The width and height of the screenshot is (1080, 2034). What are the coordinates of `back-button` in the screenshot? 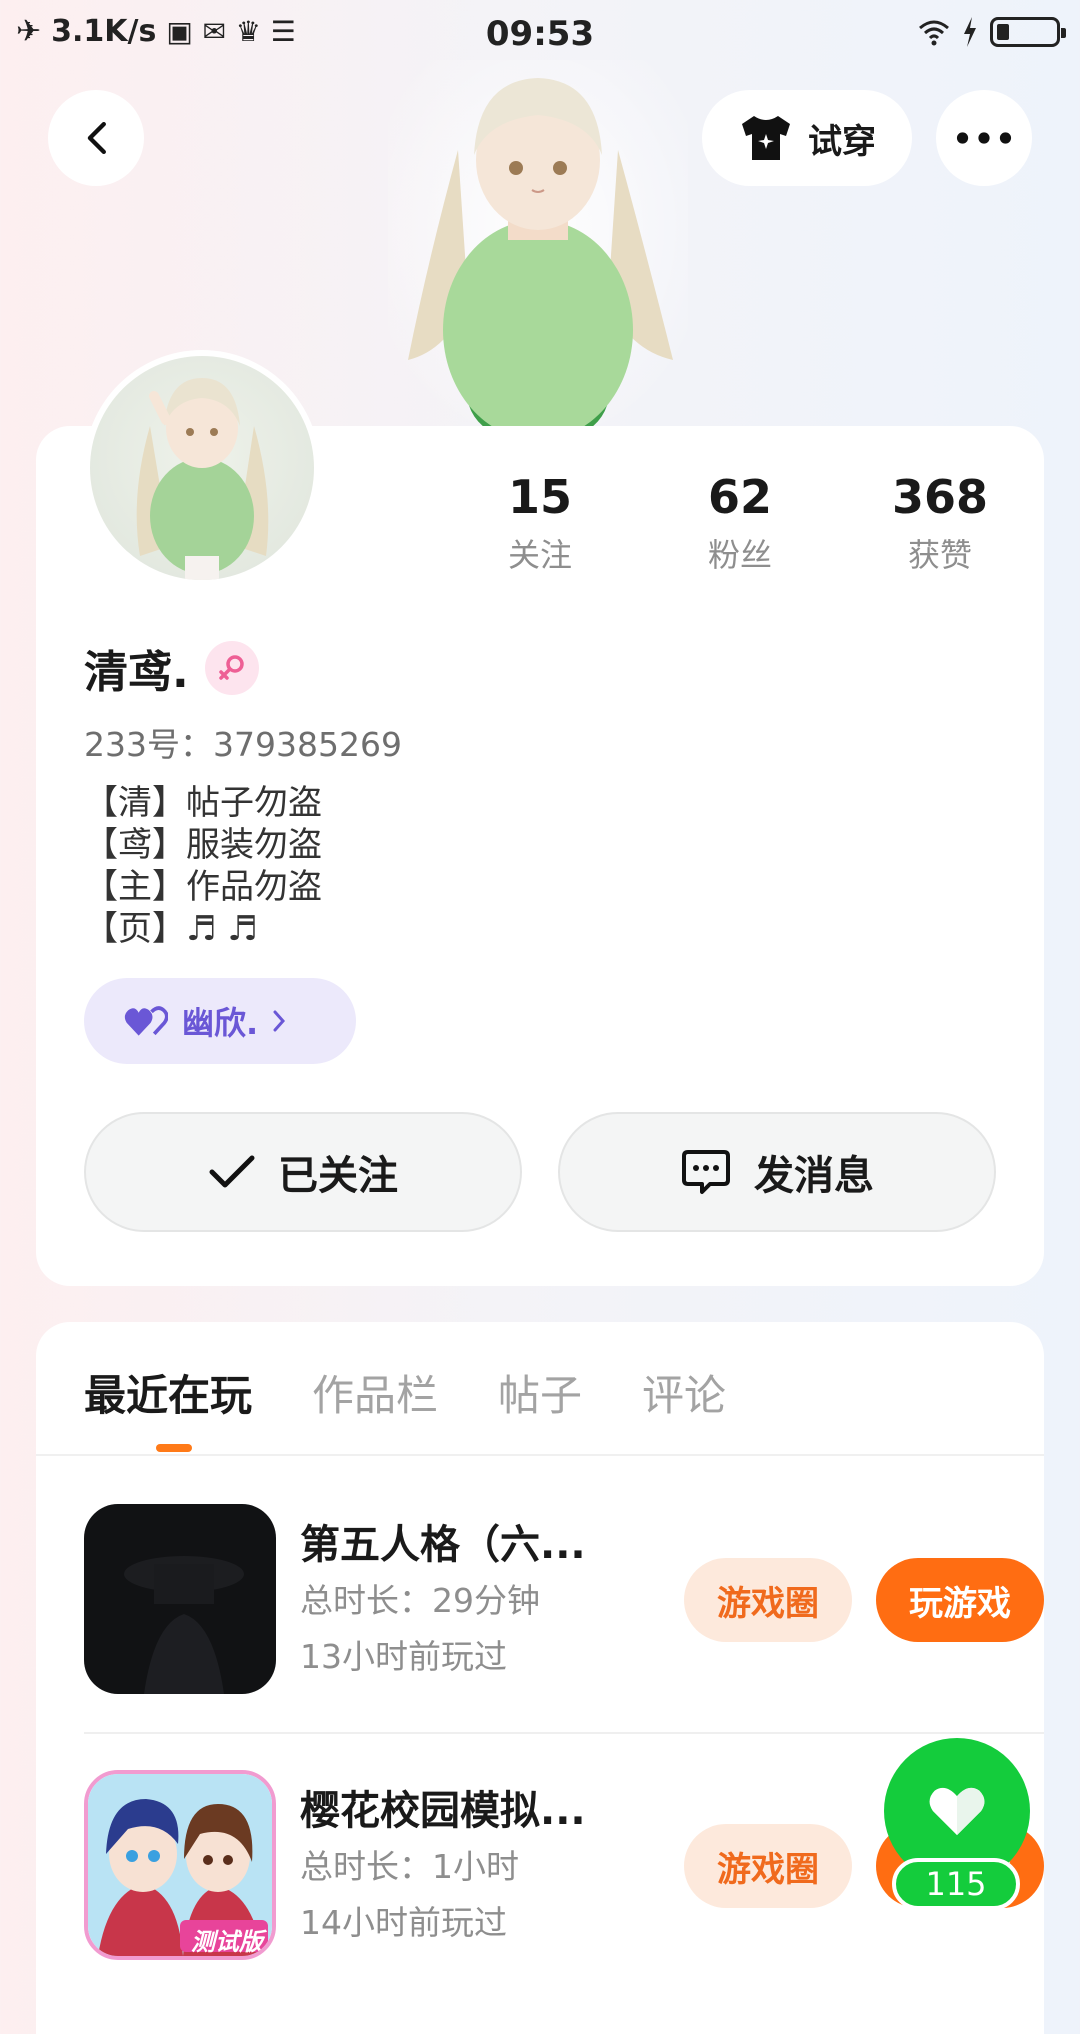 It's located at (96, 138).